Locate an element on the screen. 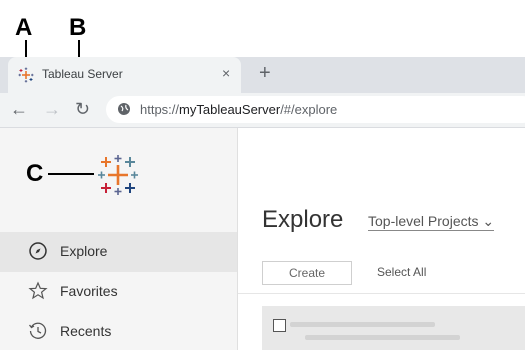 Image resolution: width=525 pixels, height=352 pixels. sidebar-item-label: Recents is located at coordinates (86, 331).